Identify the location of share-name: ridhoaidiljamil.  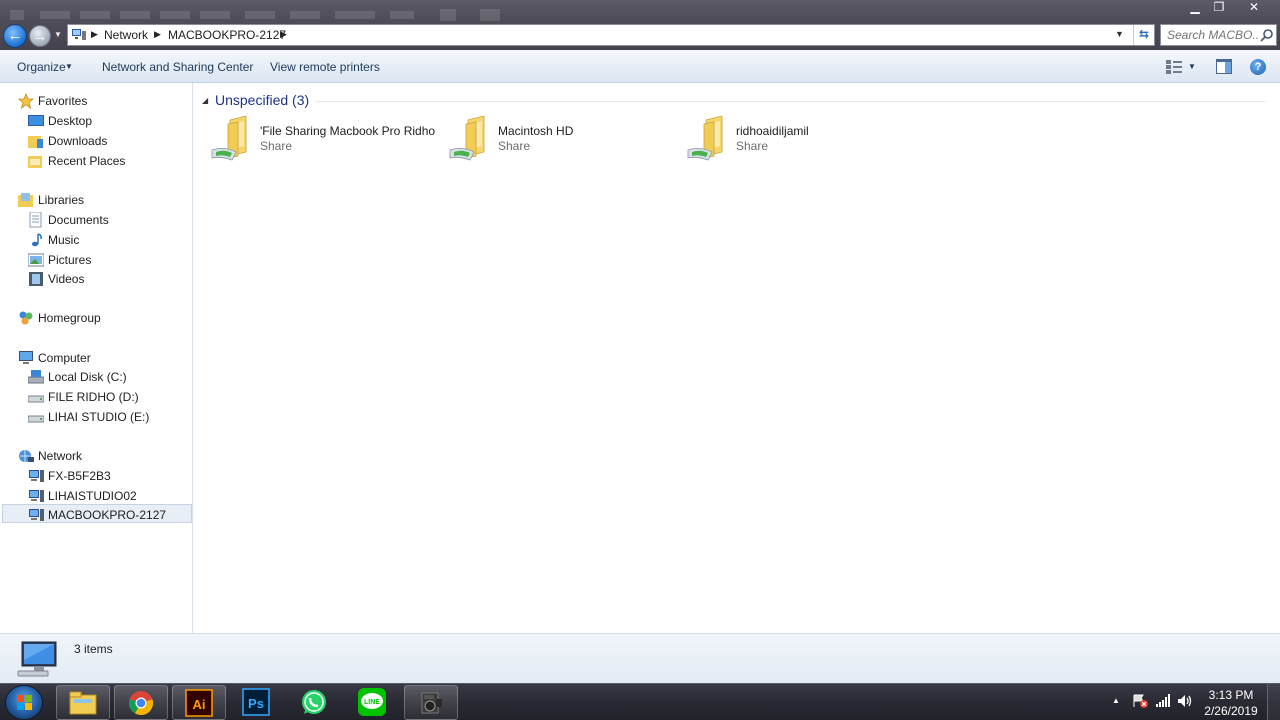
(772, 131).